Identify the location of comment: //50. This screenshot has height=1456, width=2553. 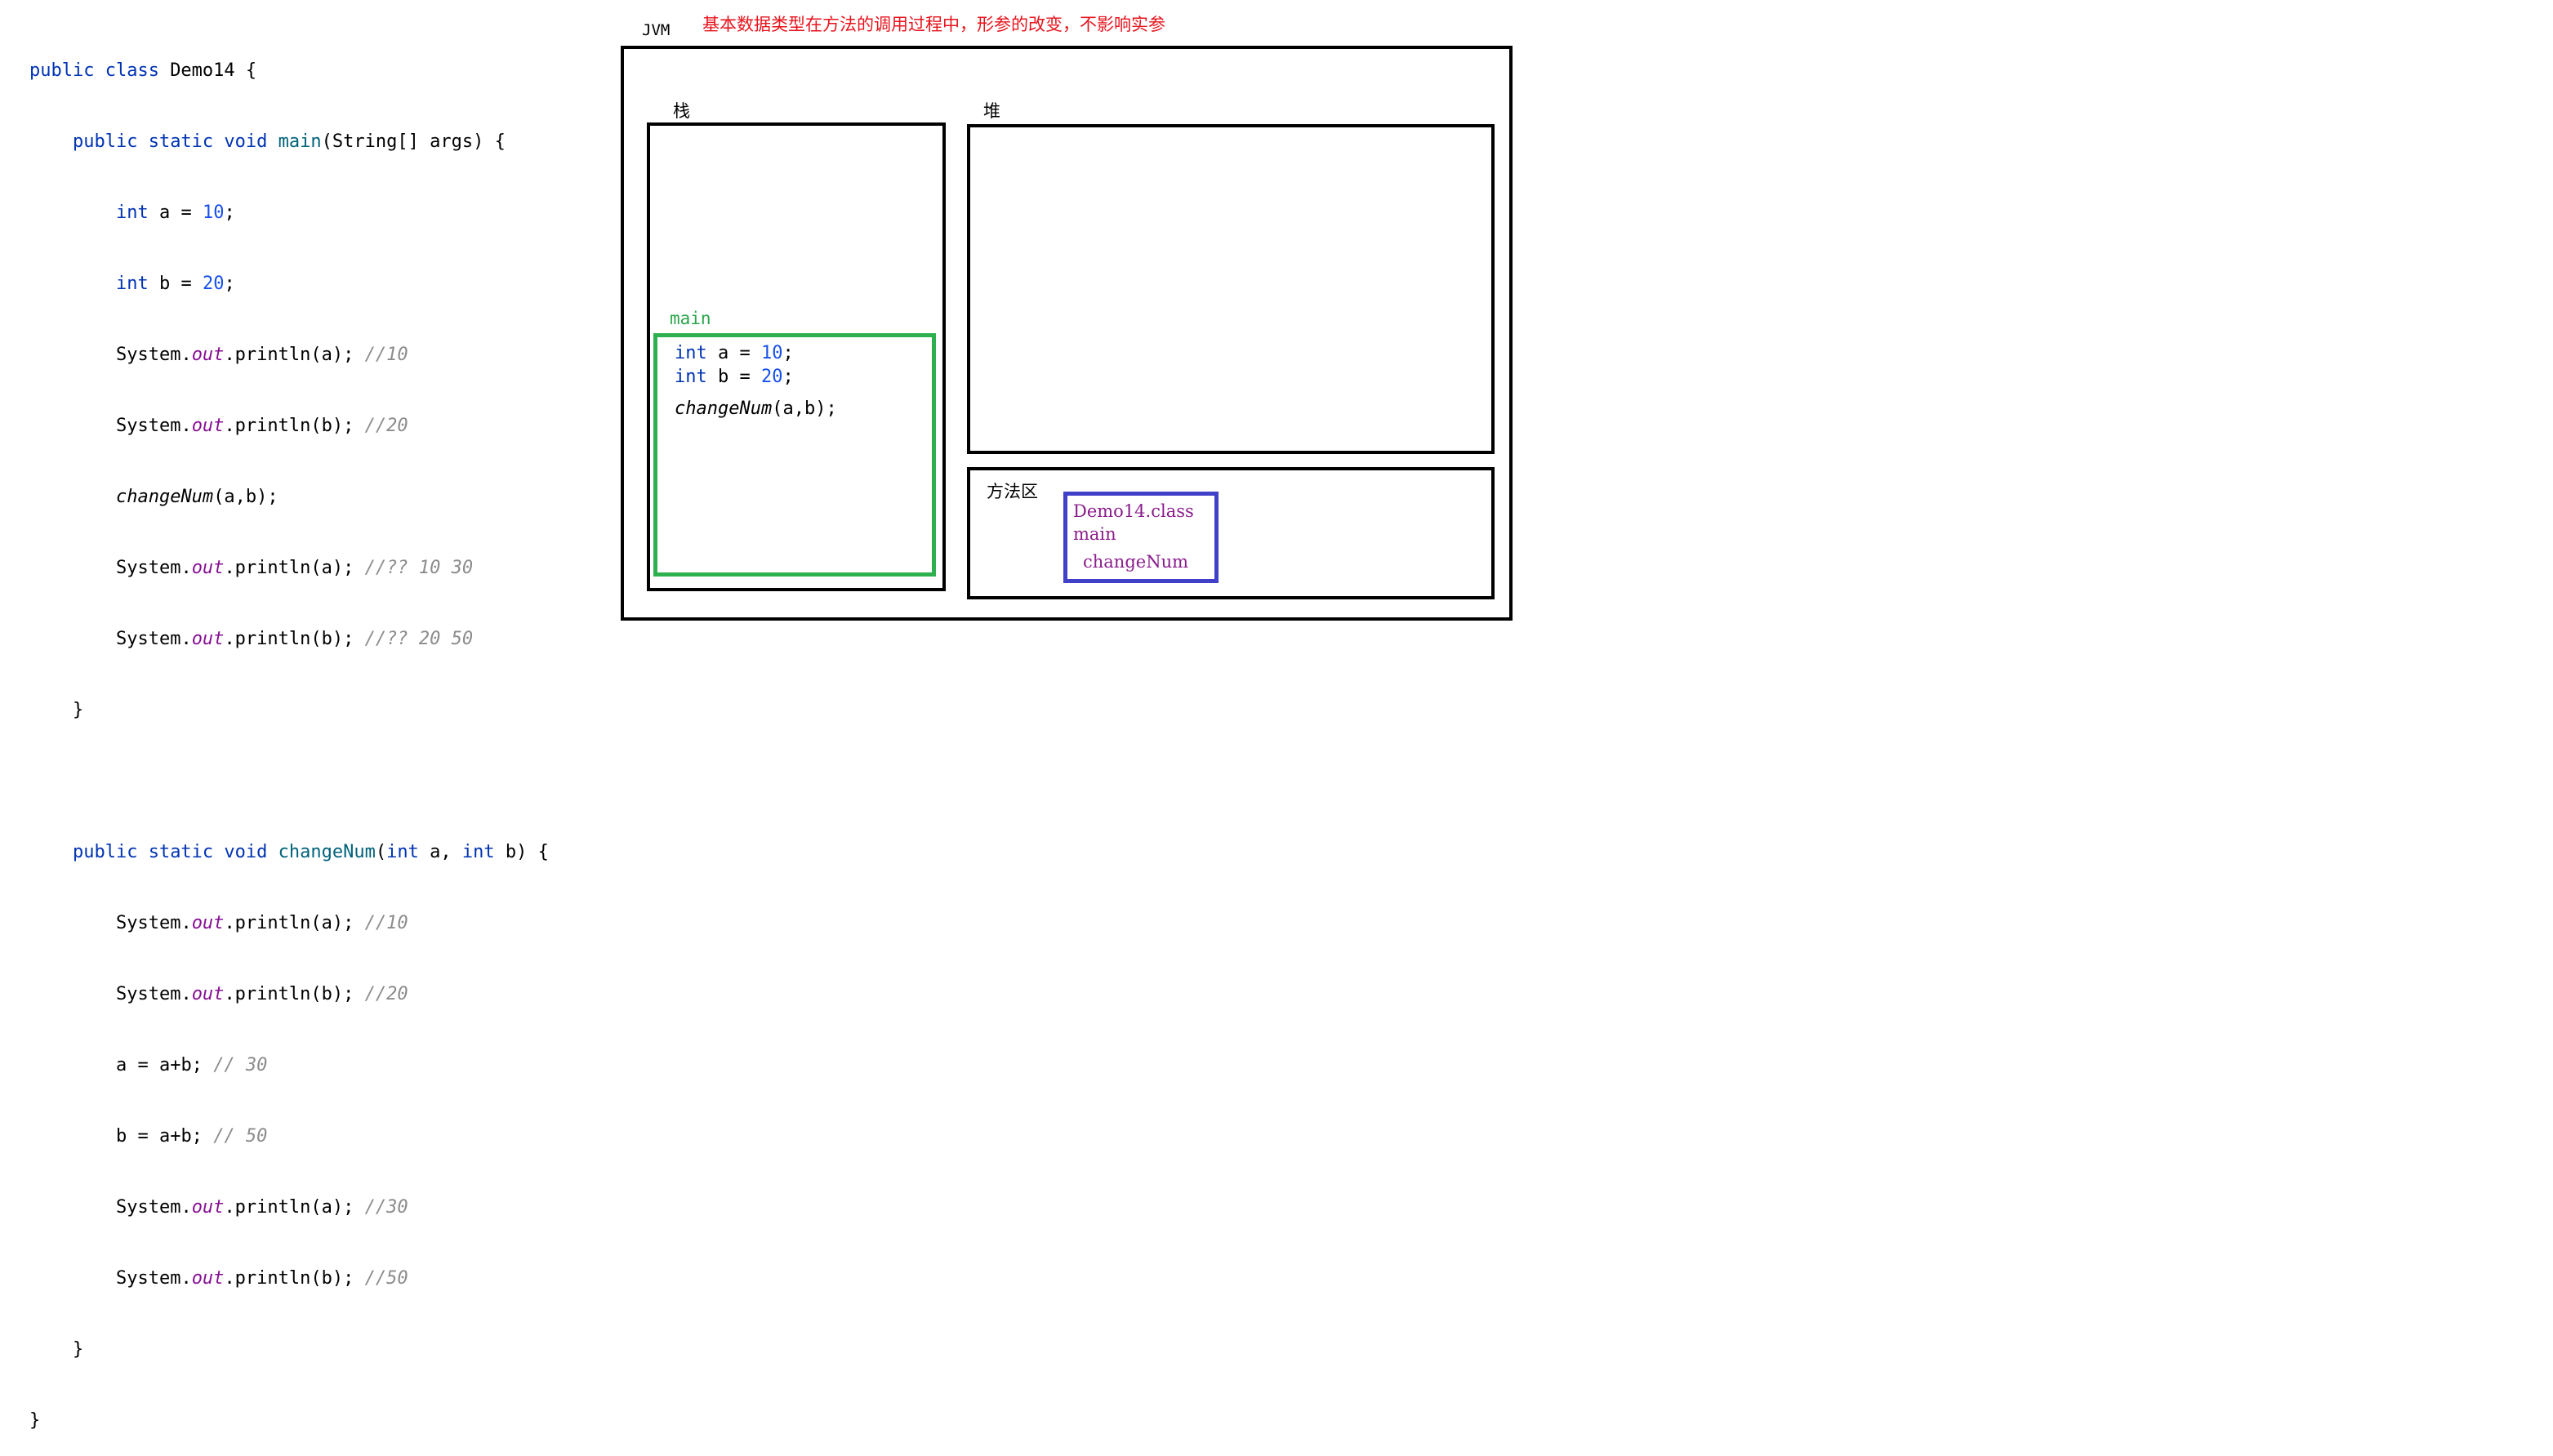
(386, 1278).